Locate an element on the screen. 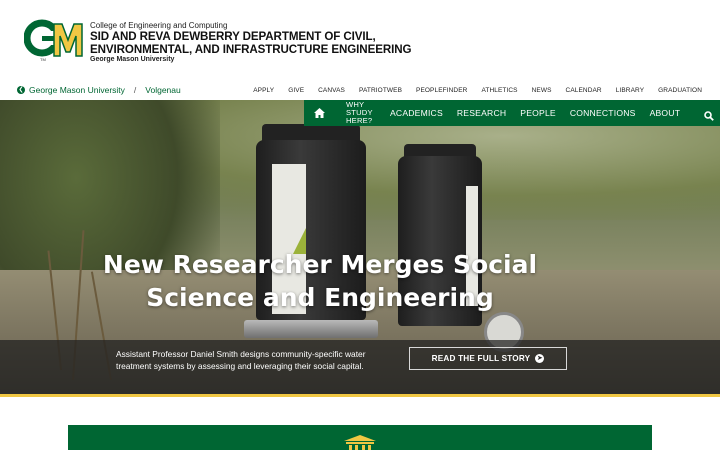  chevron-left-icon: ❮ is located at coordinates (21, 90).